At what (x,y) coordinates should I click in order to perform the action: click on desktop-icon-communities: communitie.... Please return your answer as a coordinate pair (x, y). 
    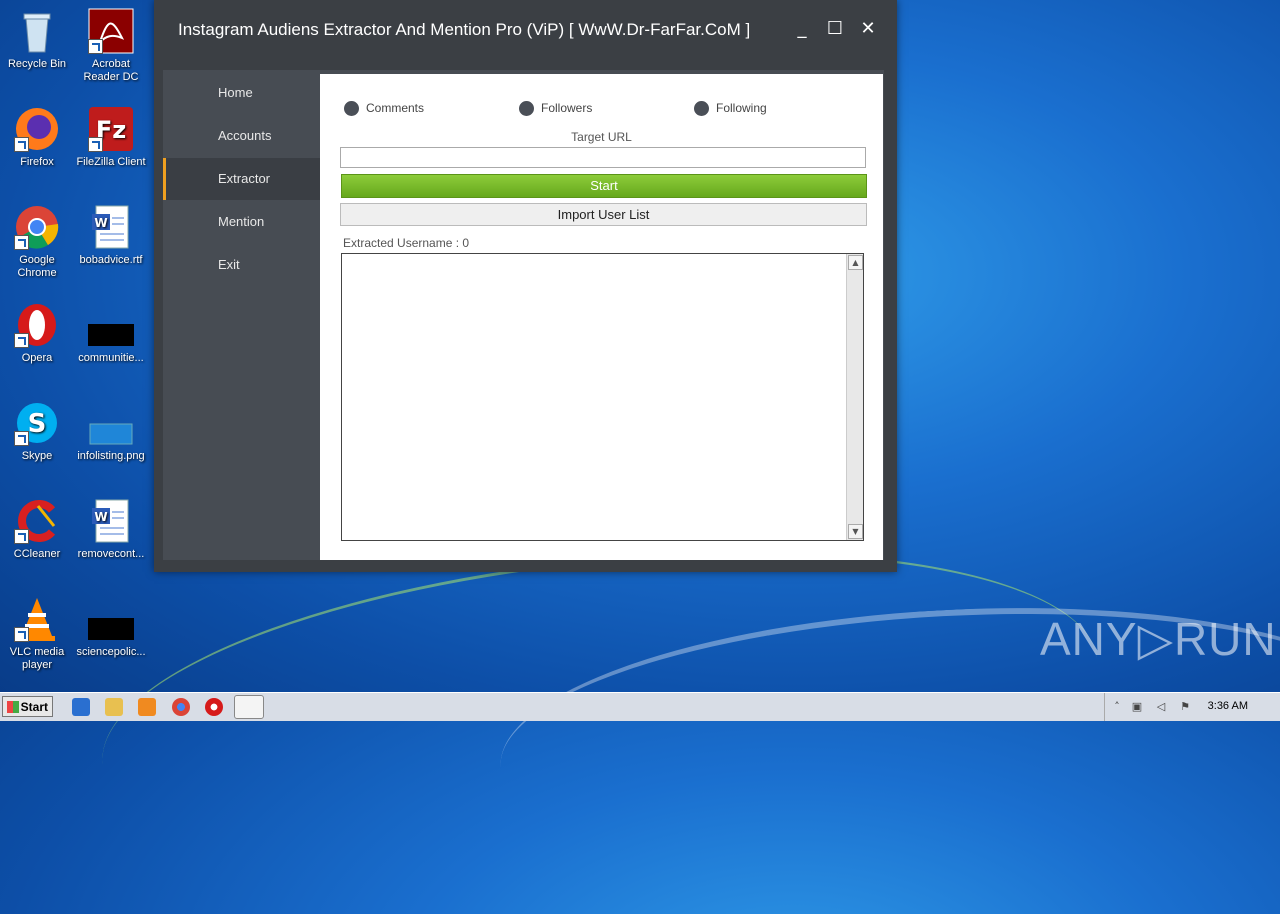
    Looking at the image, I should click on (111, 333).